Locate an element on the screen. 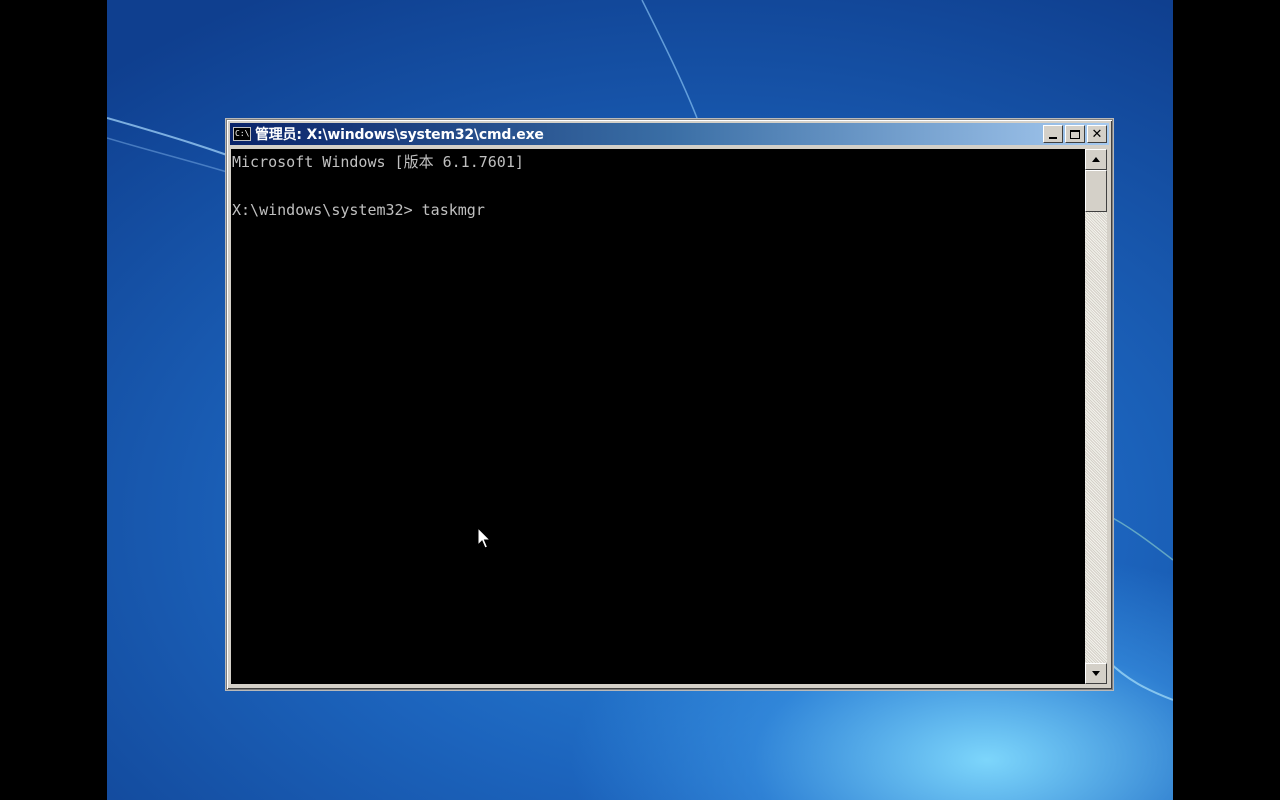  console-icon: C:\ is located at coordinates (242, 134).